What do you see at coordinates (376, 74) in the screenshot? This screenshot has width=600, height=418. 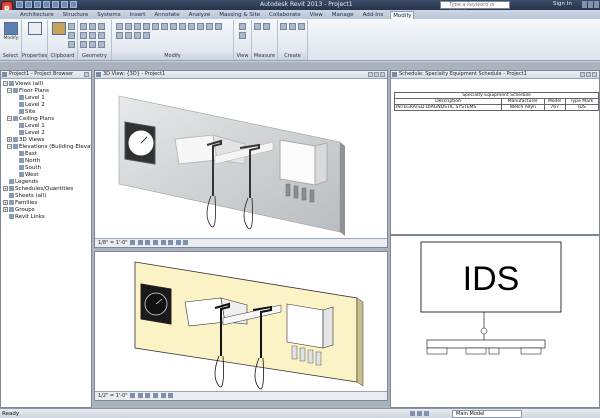 I see `maximize-view-icon` at bounding box center [376, 74].